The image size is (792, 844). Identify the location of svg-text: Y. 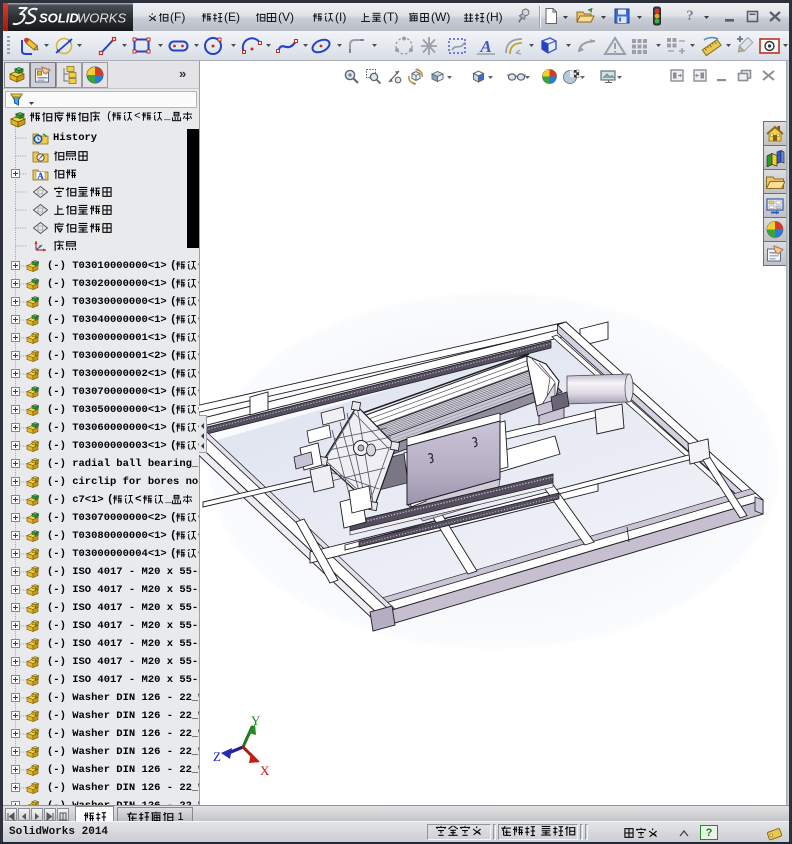
(256, 720).